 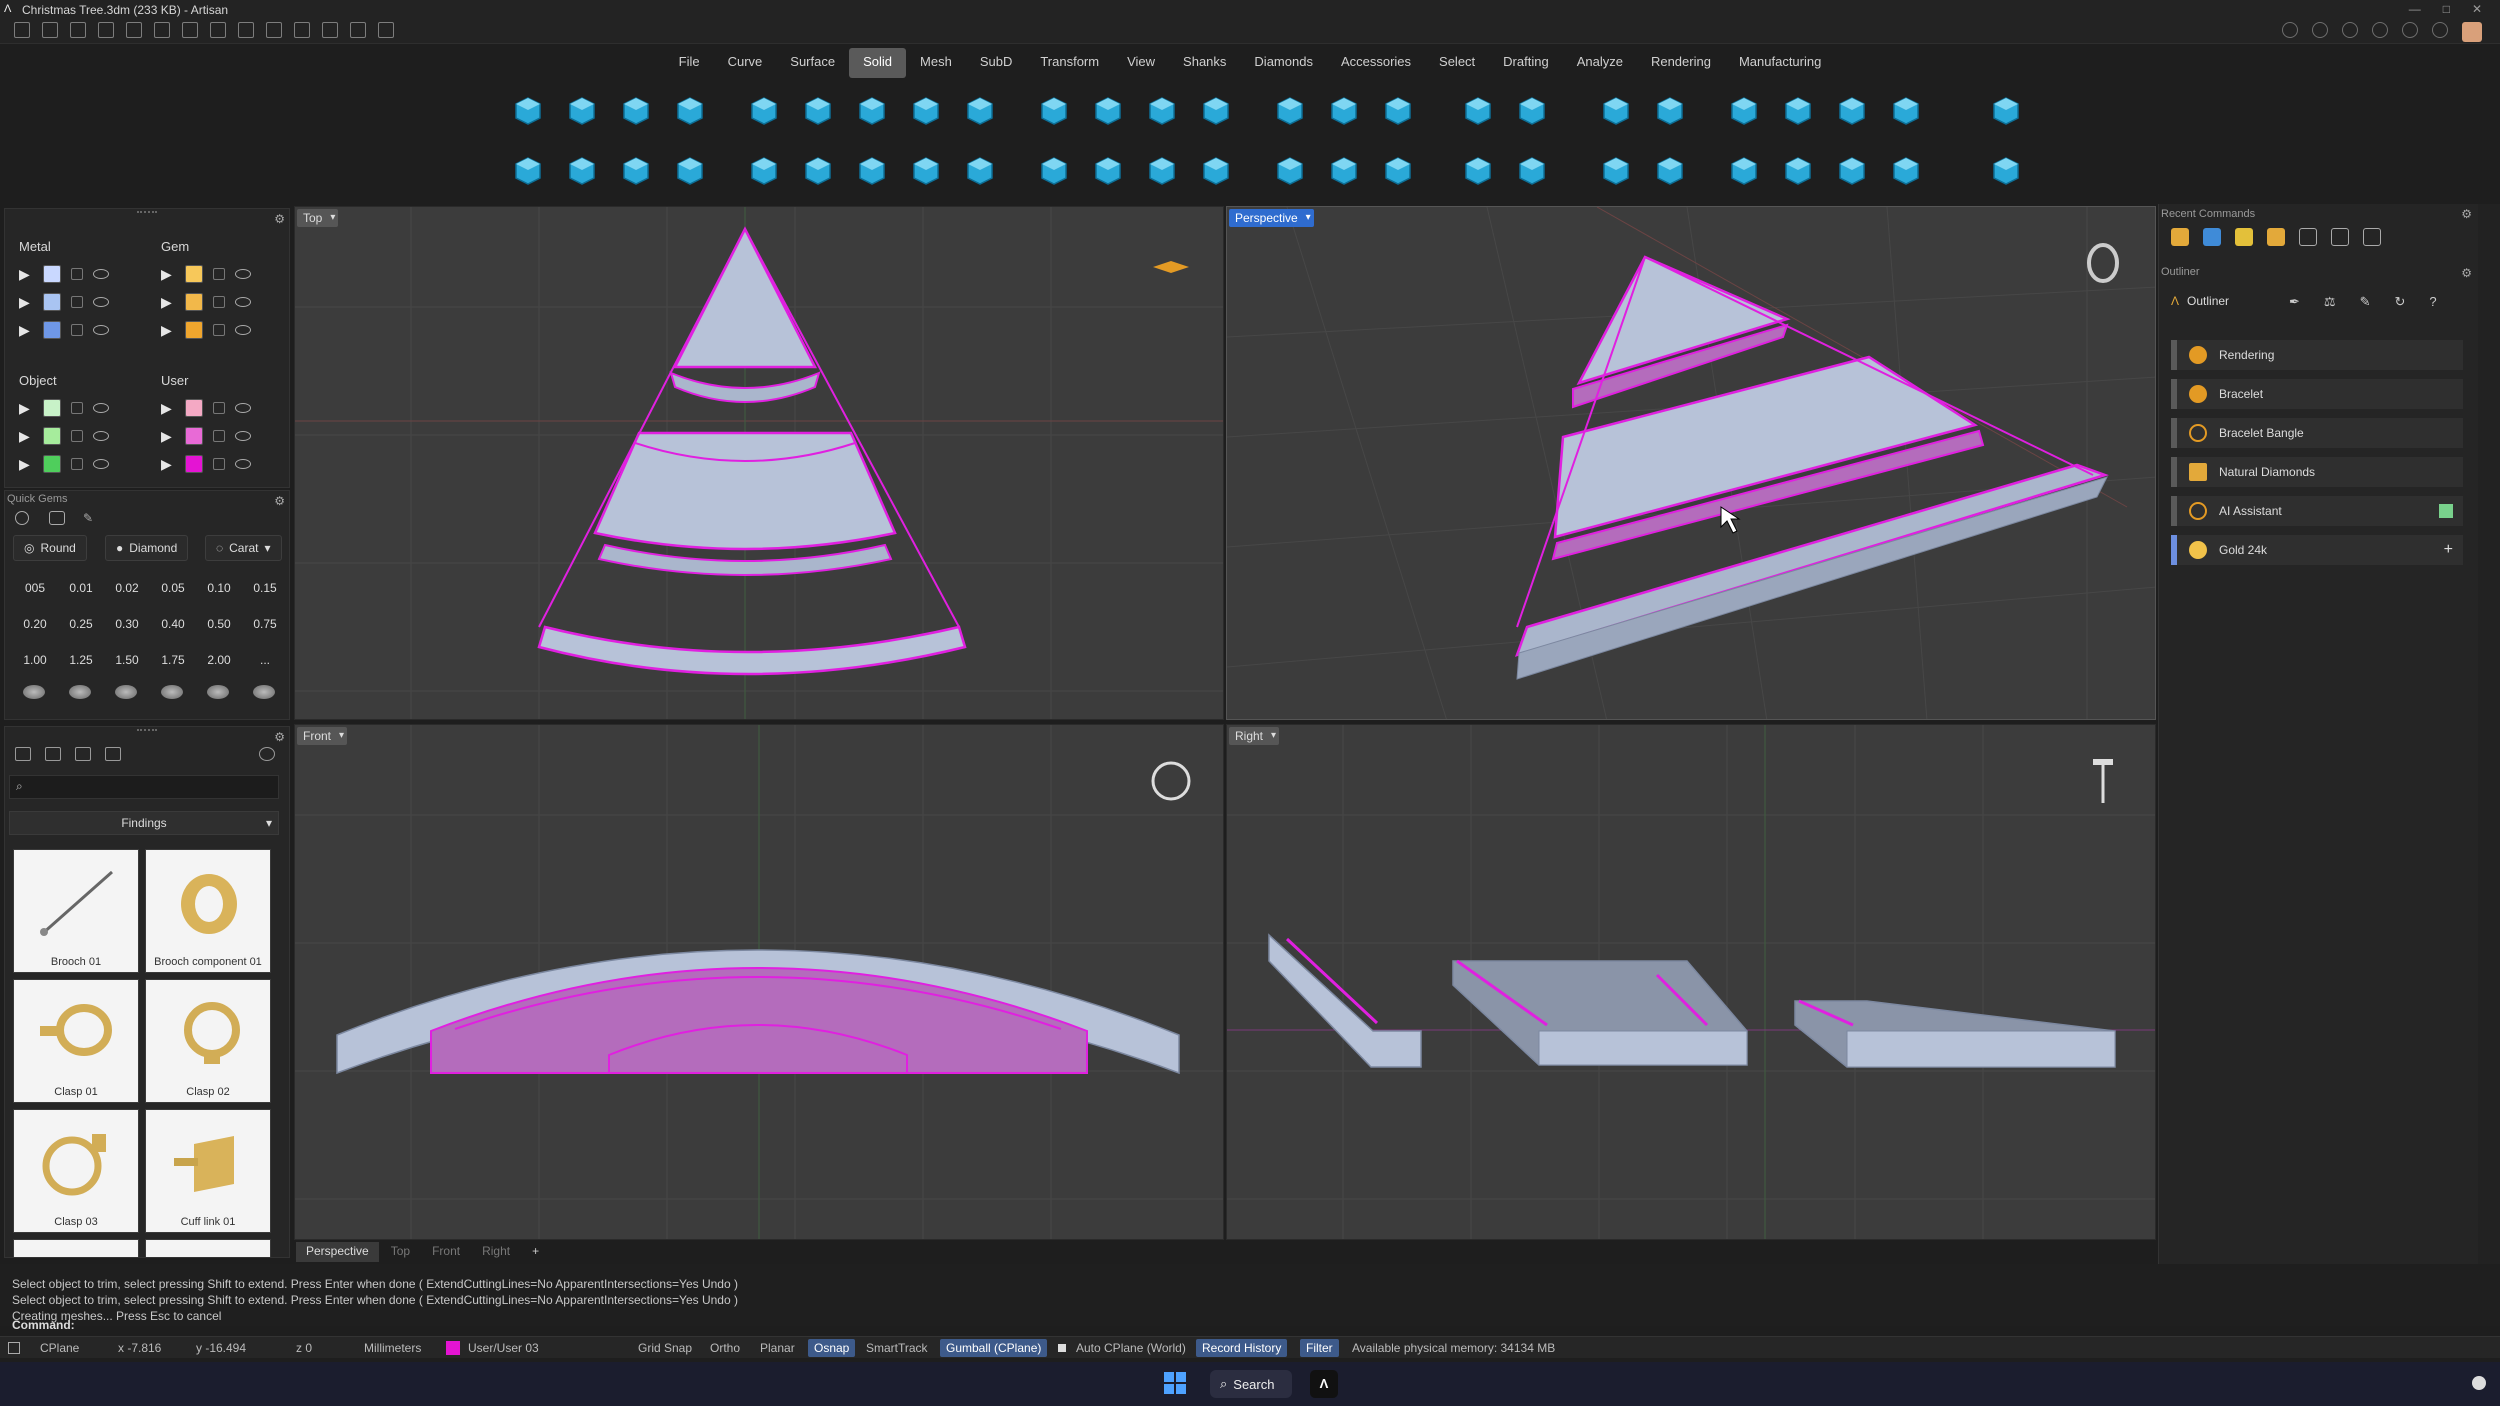 I want to click on solid-tools-tool-icon, so click(x=1906, y=170).